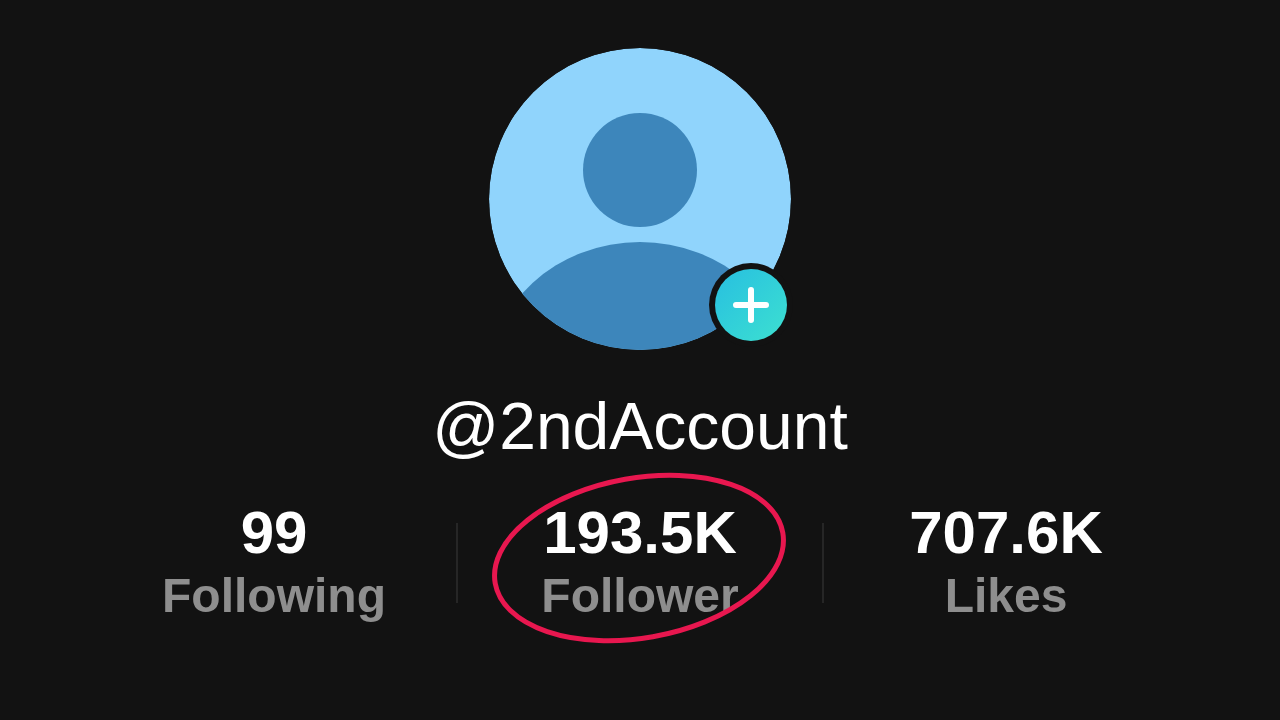 This screenshot has height=720, width=1280. Describe the element at coordinates (1006, 533) in the screenshot. I see `stat-value: 707.6K` at that location.